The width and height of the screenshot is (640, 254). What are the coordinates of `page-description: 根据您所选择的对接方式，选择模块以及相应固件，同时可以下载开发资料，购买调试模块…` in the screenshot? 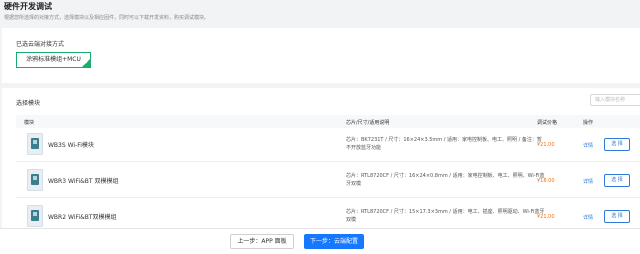 It's located at (107, 18).